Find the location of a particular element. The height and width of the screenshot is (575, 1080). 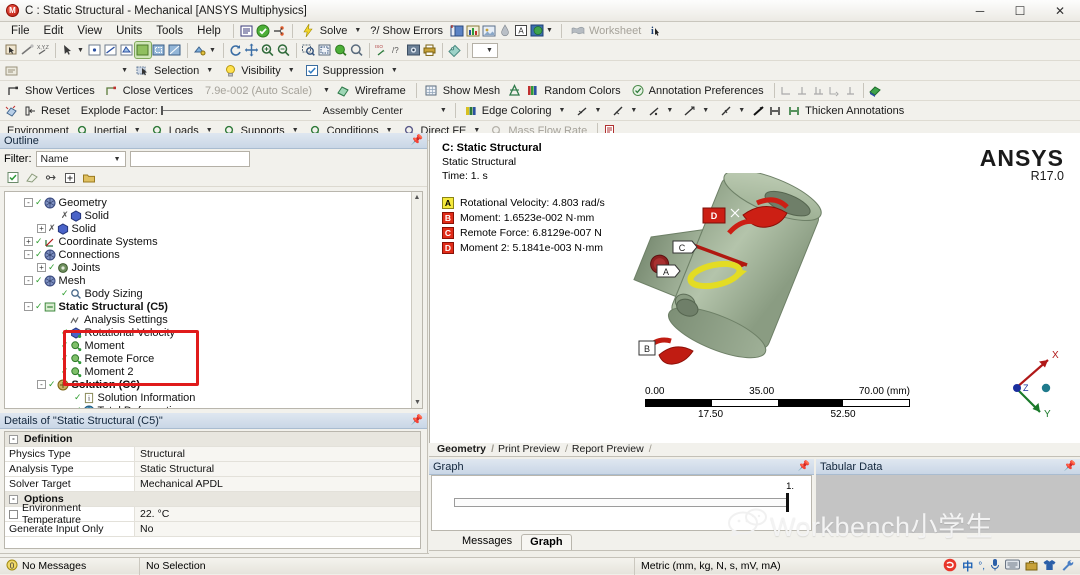

status-messages: 0 No Messages is located at coordinates (70, 566).